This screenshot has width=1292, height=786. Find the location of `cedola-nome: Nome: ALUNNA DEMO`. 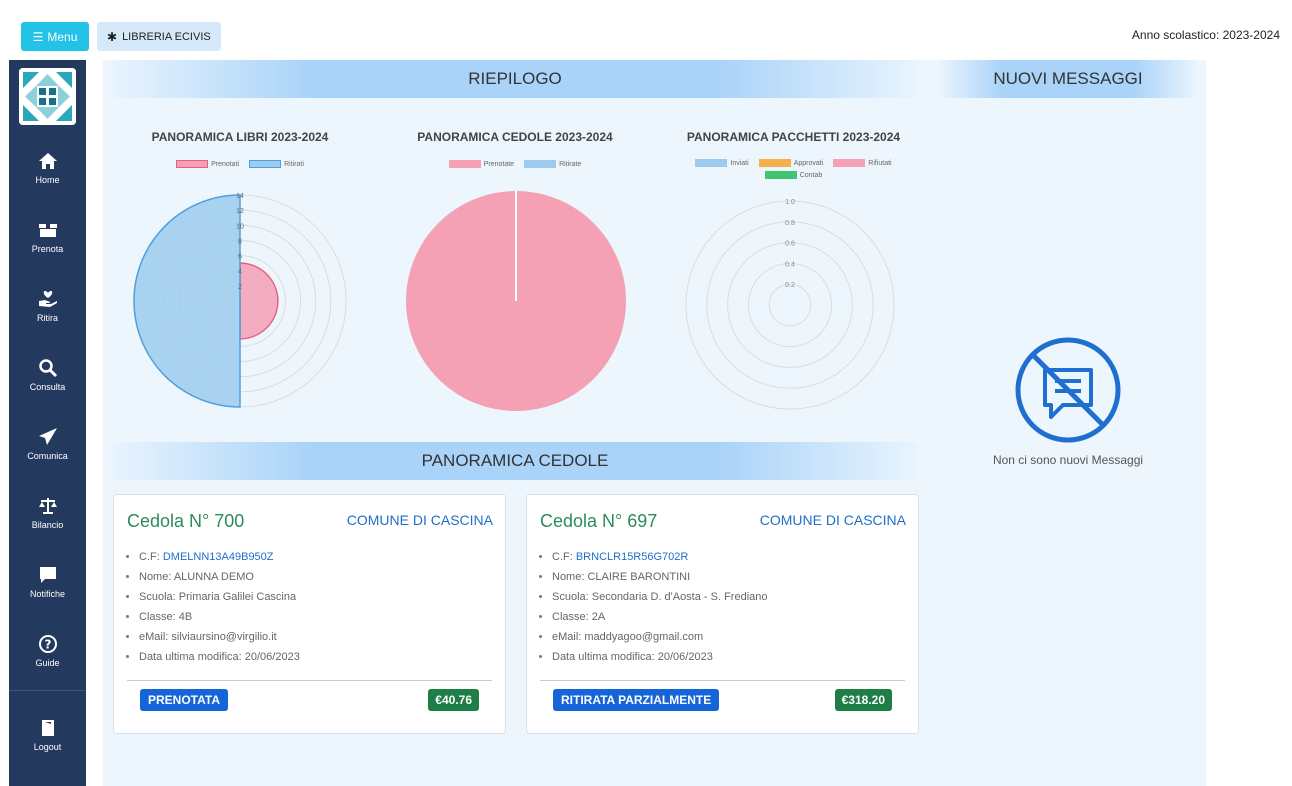

cedola-nome: Nome: ALUNNA DEMO is located at coordinates (219, 577).